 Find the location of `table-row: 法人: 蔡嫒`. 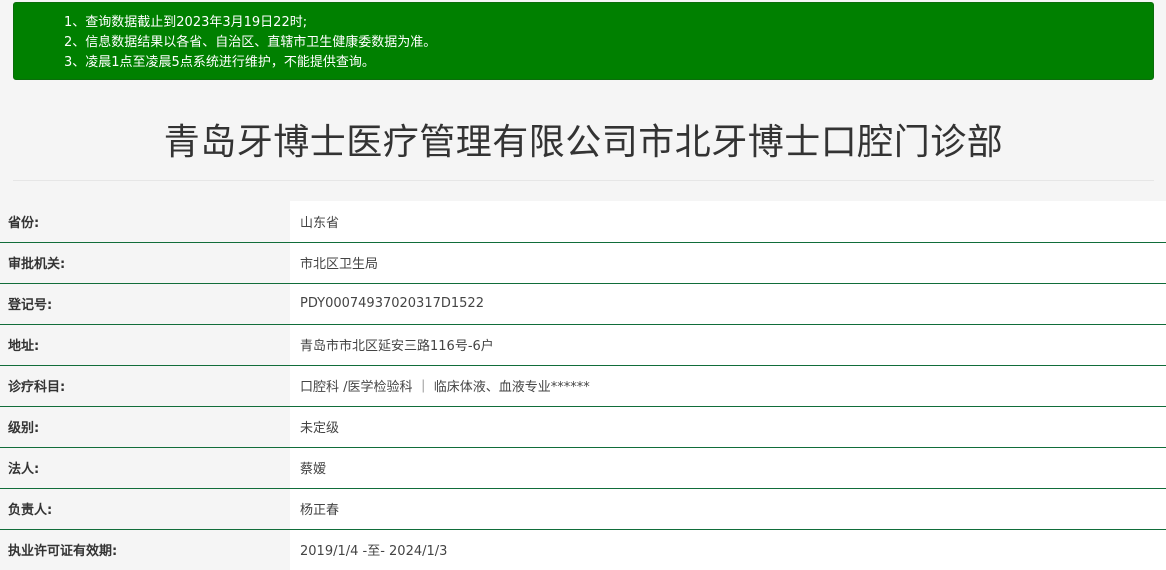

table-row: 法人: 蔡嫒 is located at coordinates (583, 468).